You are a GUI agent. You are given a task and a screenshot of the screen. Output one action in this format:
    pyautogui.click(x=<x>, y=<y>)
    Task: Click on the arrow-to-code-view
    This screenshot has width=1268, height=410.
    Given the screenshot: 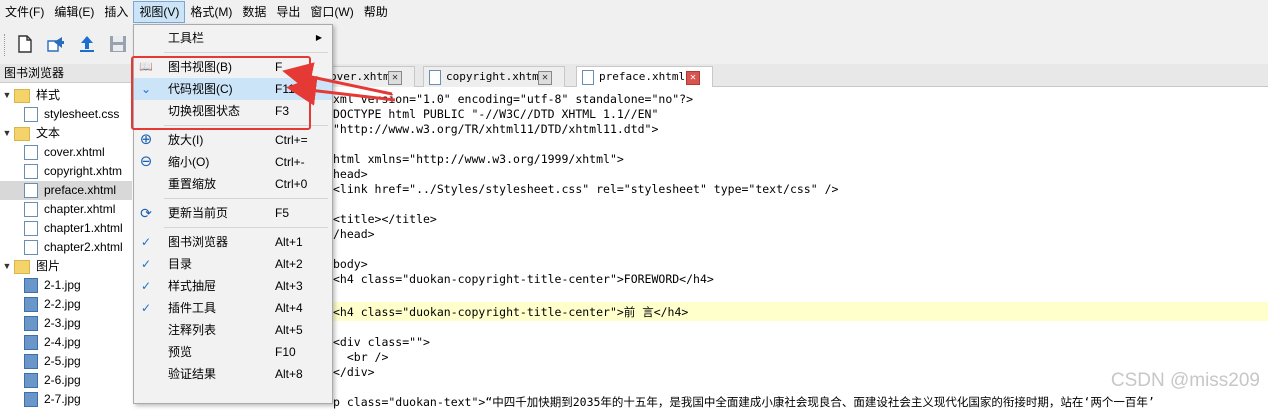 What is the action you would take?
    pyautogui.click(x=341, y=90)
    